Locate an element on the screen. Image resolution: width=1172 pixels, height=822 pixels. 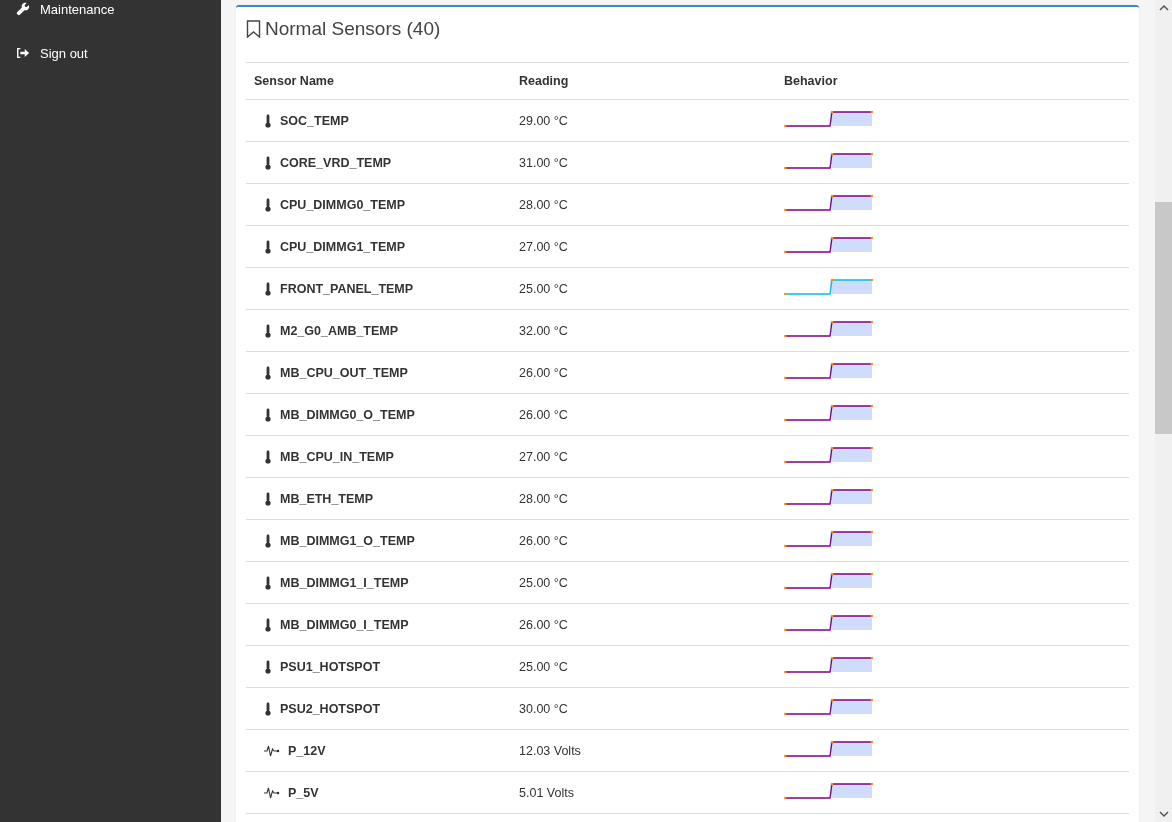
column-header: Behavior is located at coordinates (952, 81).